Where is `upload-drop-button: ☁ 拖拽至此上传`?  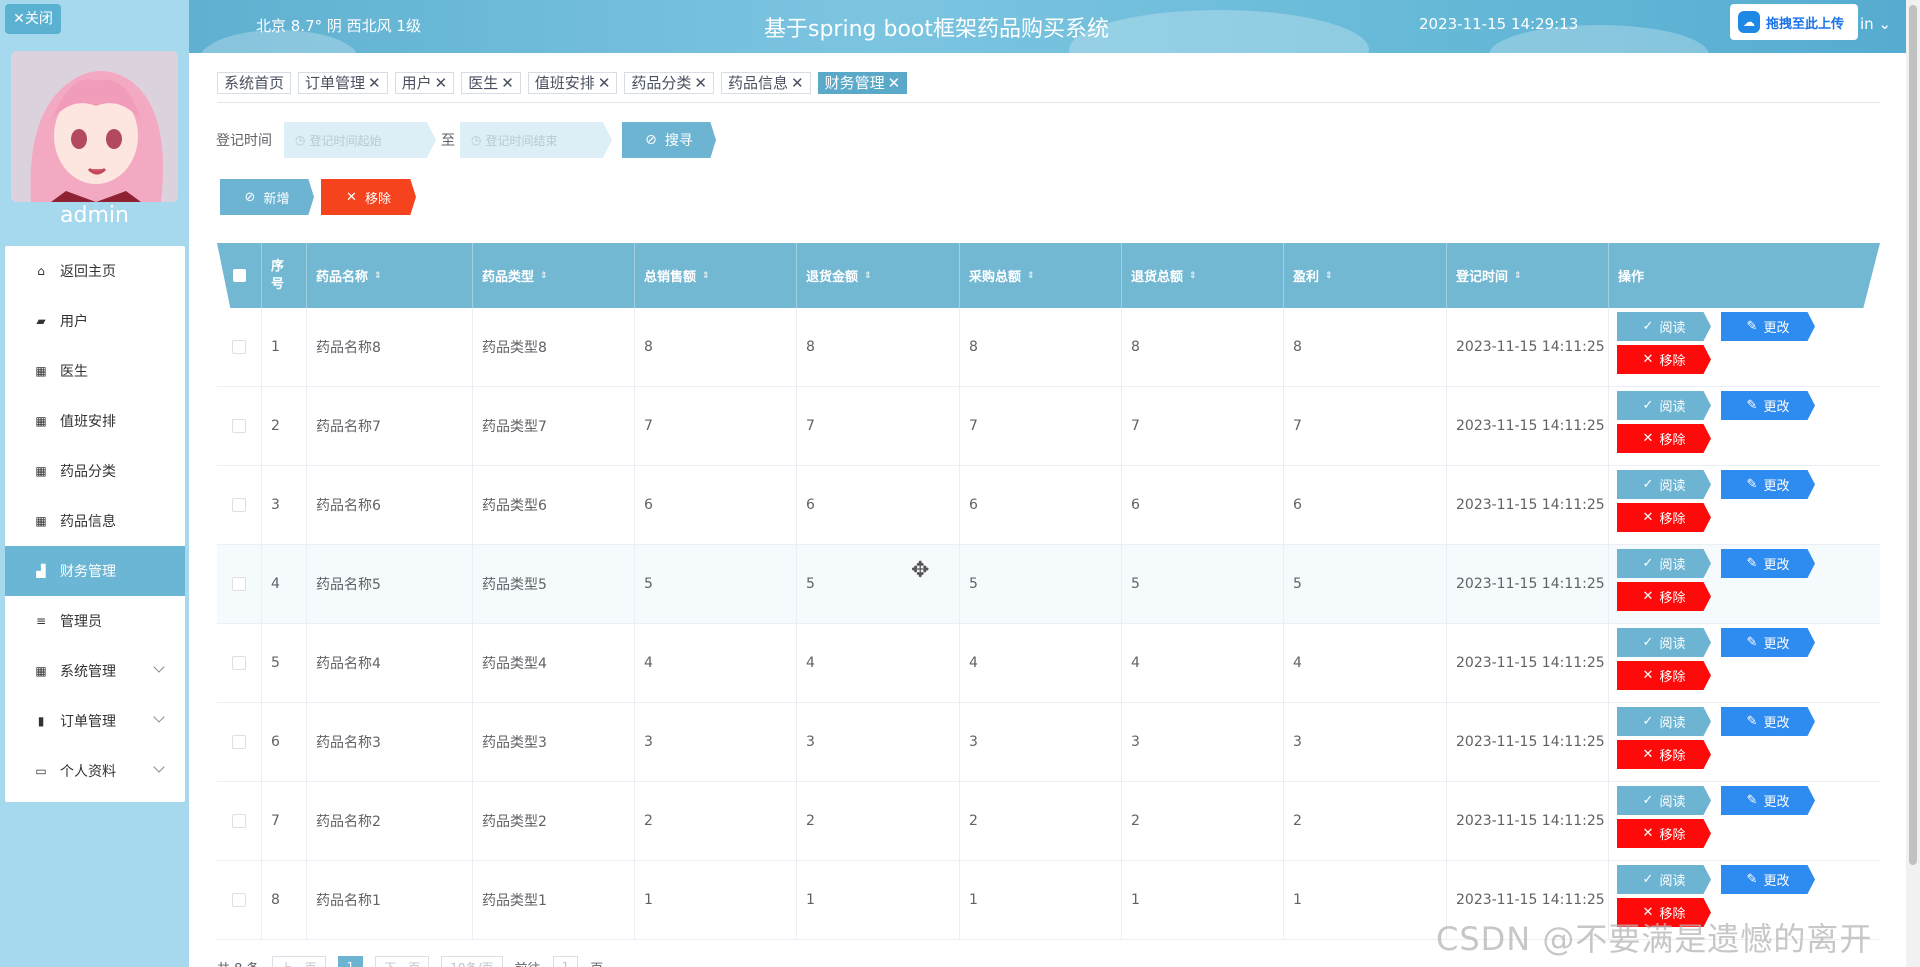
upload-drop-button: ☁ 拖拽至此上传 is located at coordinates (1794, 22).